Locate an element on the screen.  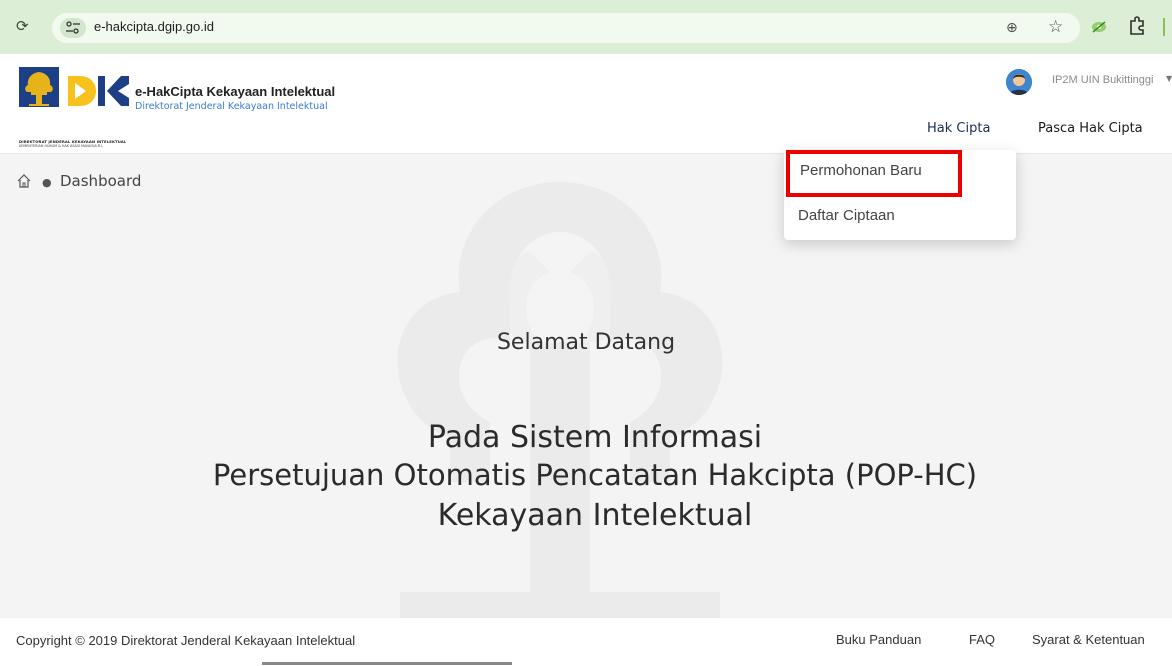
nav-pasca-hak-cipta: Pasca Hak Cipta is located at coordinates (1090, 128).